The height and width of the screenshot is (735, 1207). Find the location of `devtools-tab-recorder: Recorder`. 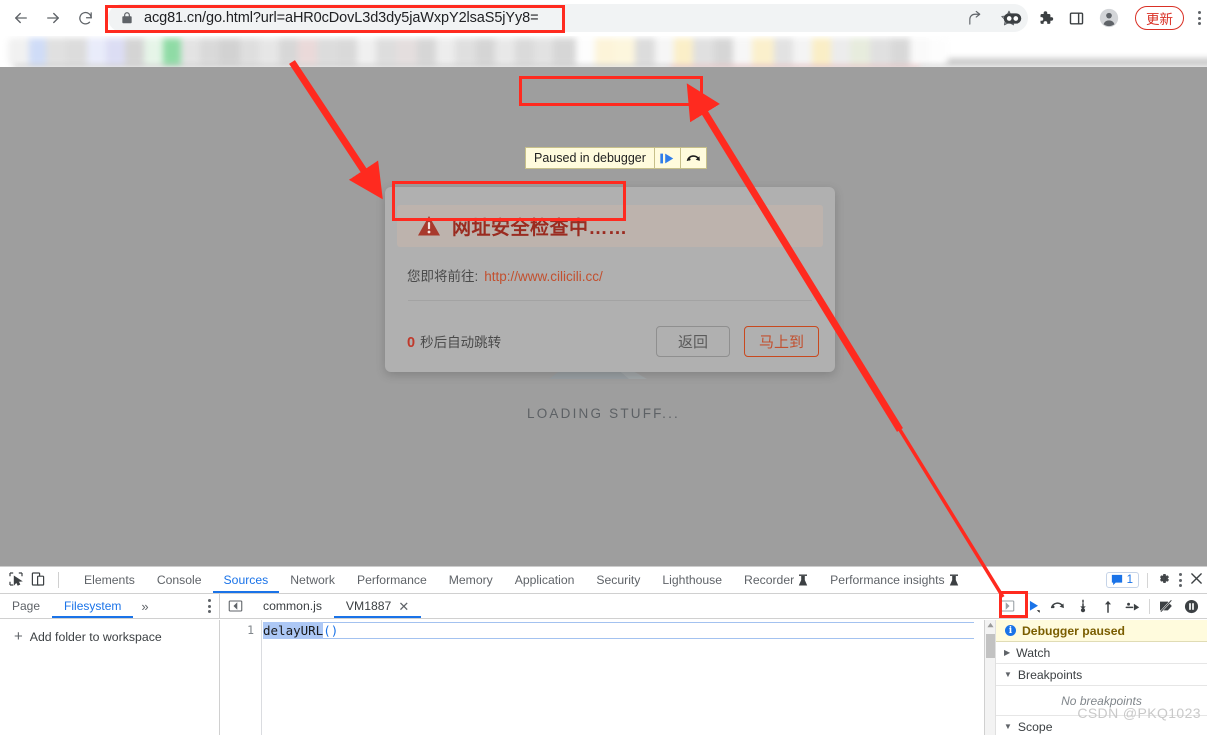

devtools-tab-recorder: Recorder is located at coordinates (776, 580).